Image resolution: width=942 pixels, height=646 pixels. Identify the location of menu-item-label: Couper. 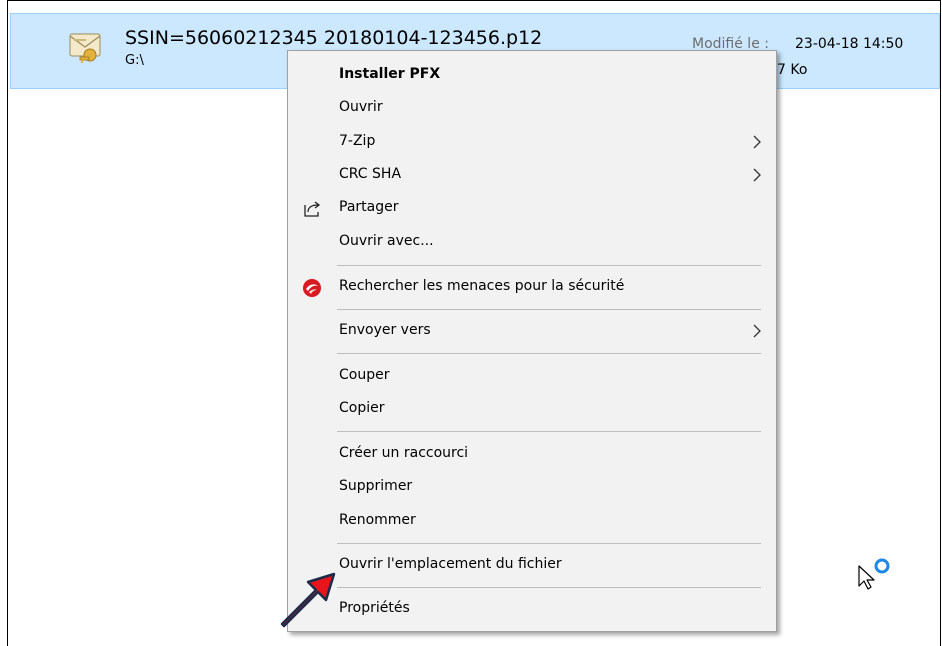
(364, 375).